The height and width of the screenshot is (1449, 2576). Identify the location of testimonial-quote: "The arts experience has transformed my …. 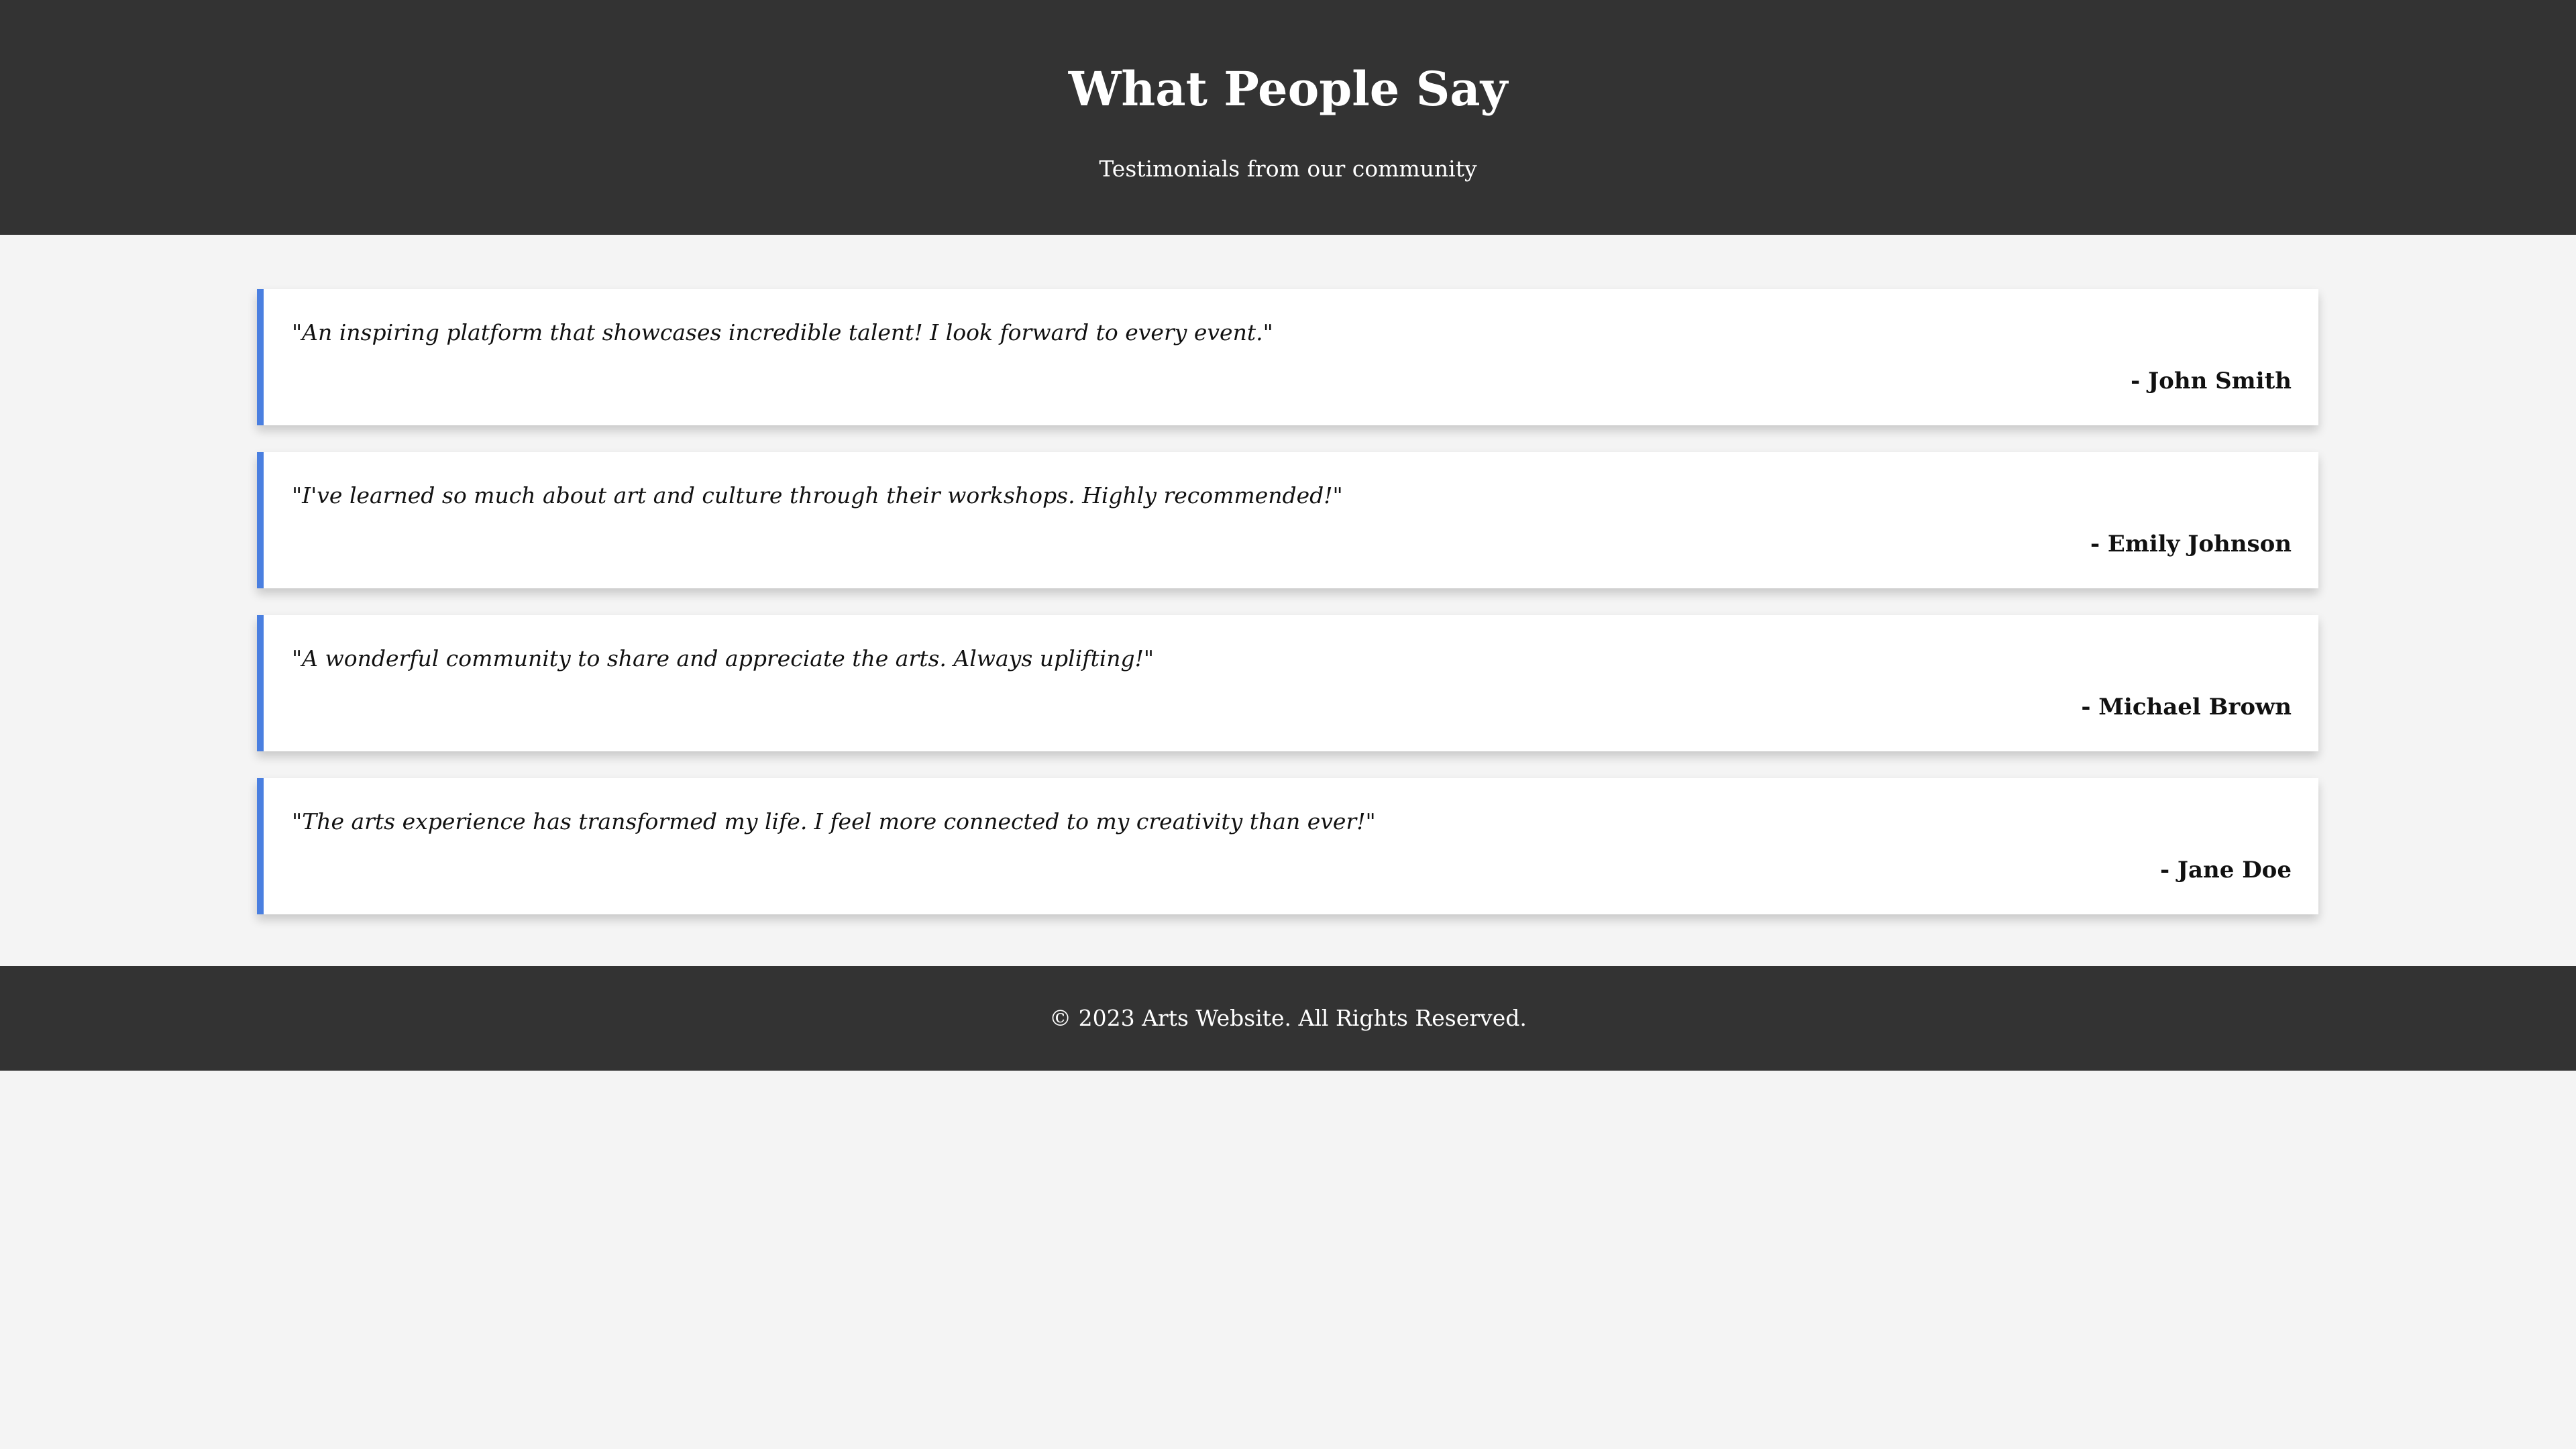
(834, 821).